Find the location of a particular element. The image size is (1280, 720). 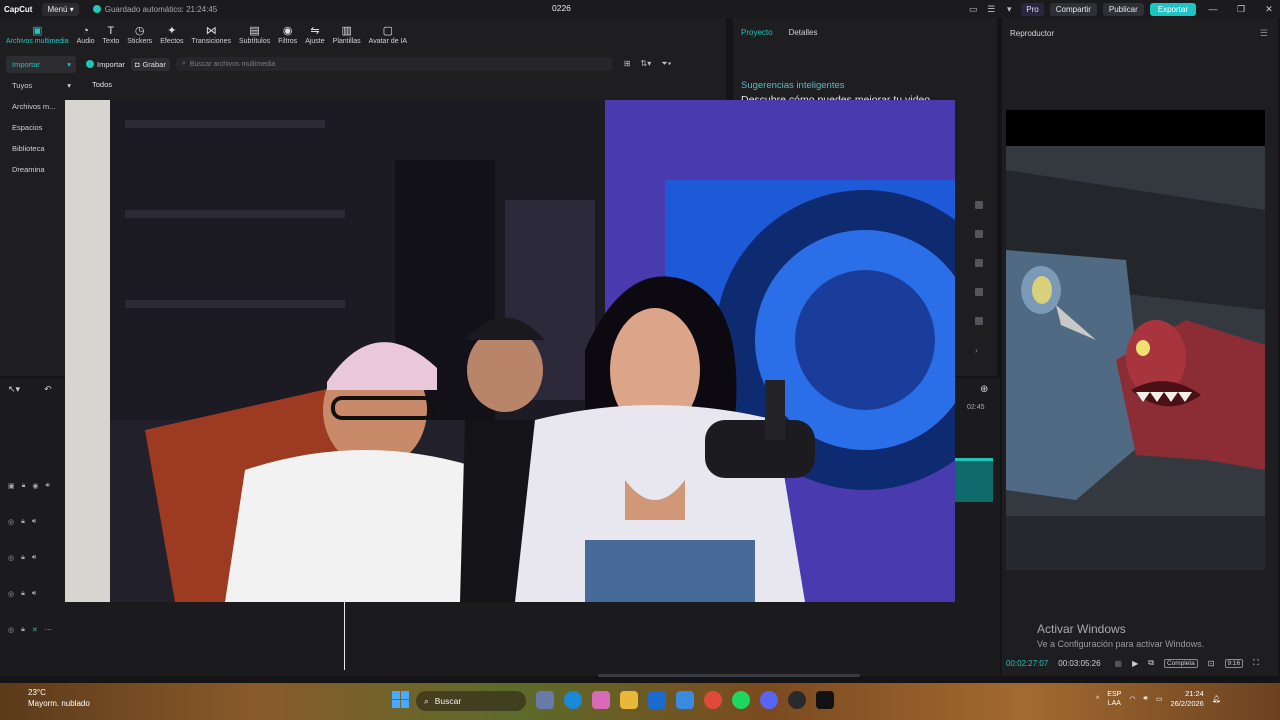

store-icon is located at coordinates (685, 700).